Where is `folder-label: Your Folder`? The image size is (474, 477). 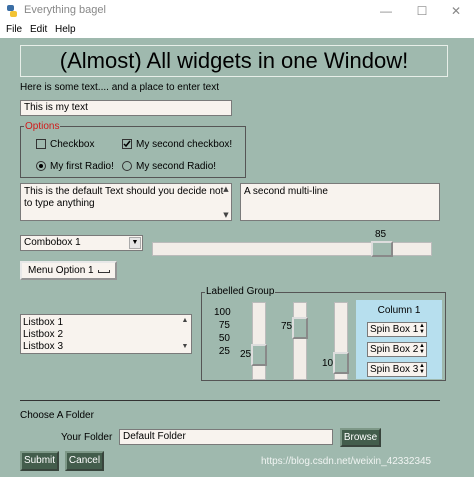 folder-label: Your Folder is located at coordinates (87, 437).